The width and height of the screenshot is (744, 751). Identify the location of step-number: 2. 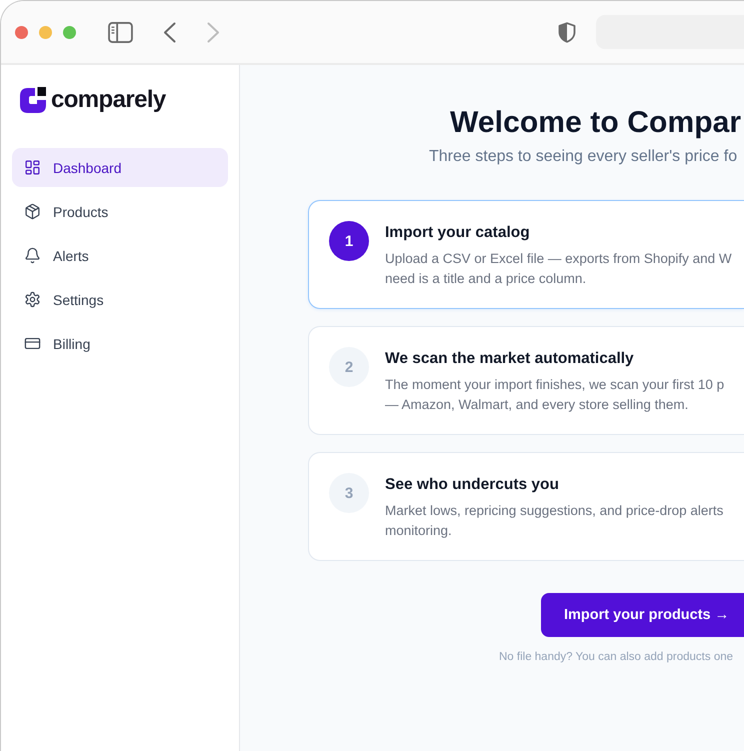
(349, 367).